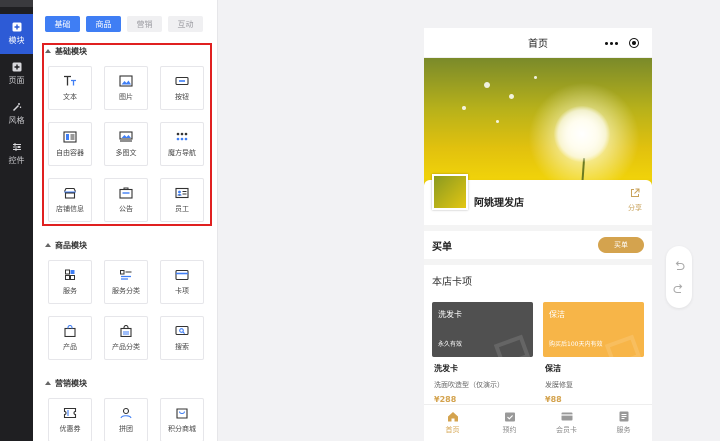 This screenshot has height=441, width=720. I want to click on tabbar-label: 首页, so click(452, 430).